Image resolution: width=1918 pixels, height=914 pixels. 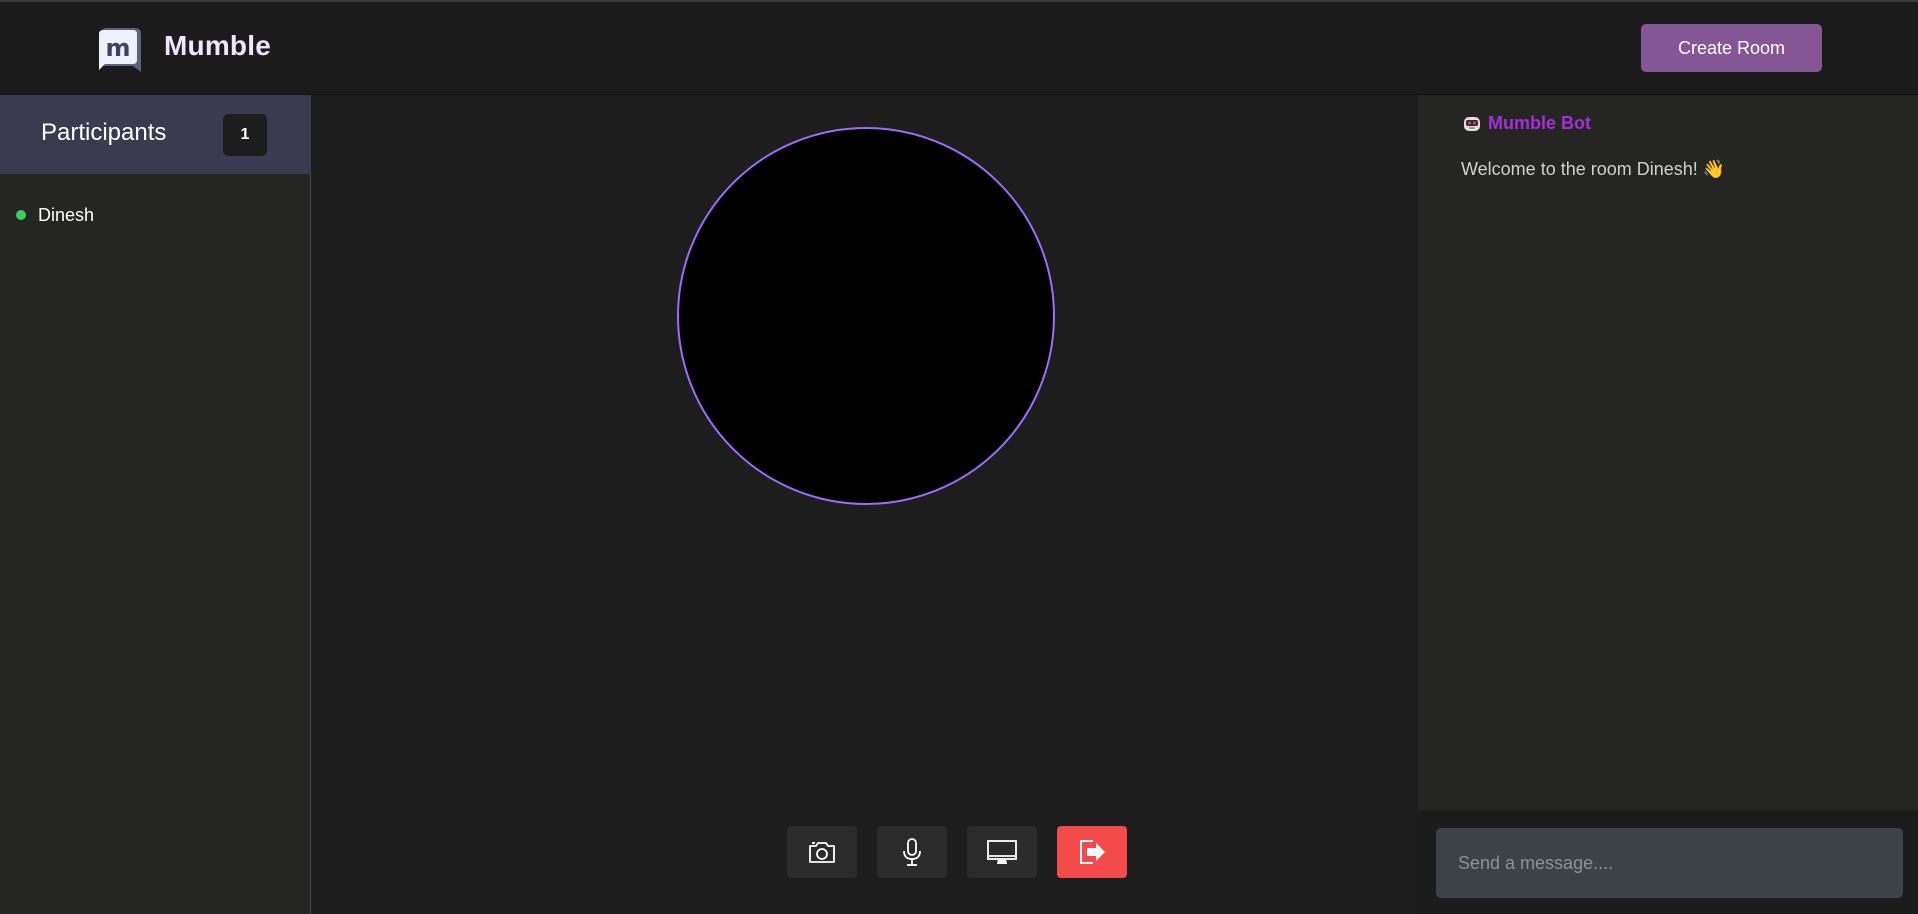 I want to click on camera-toggle-button, so click(x=822, y=852).